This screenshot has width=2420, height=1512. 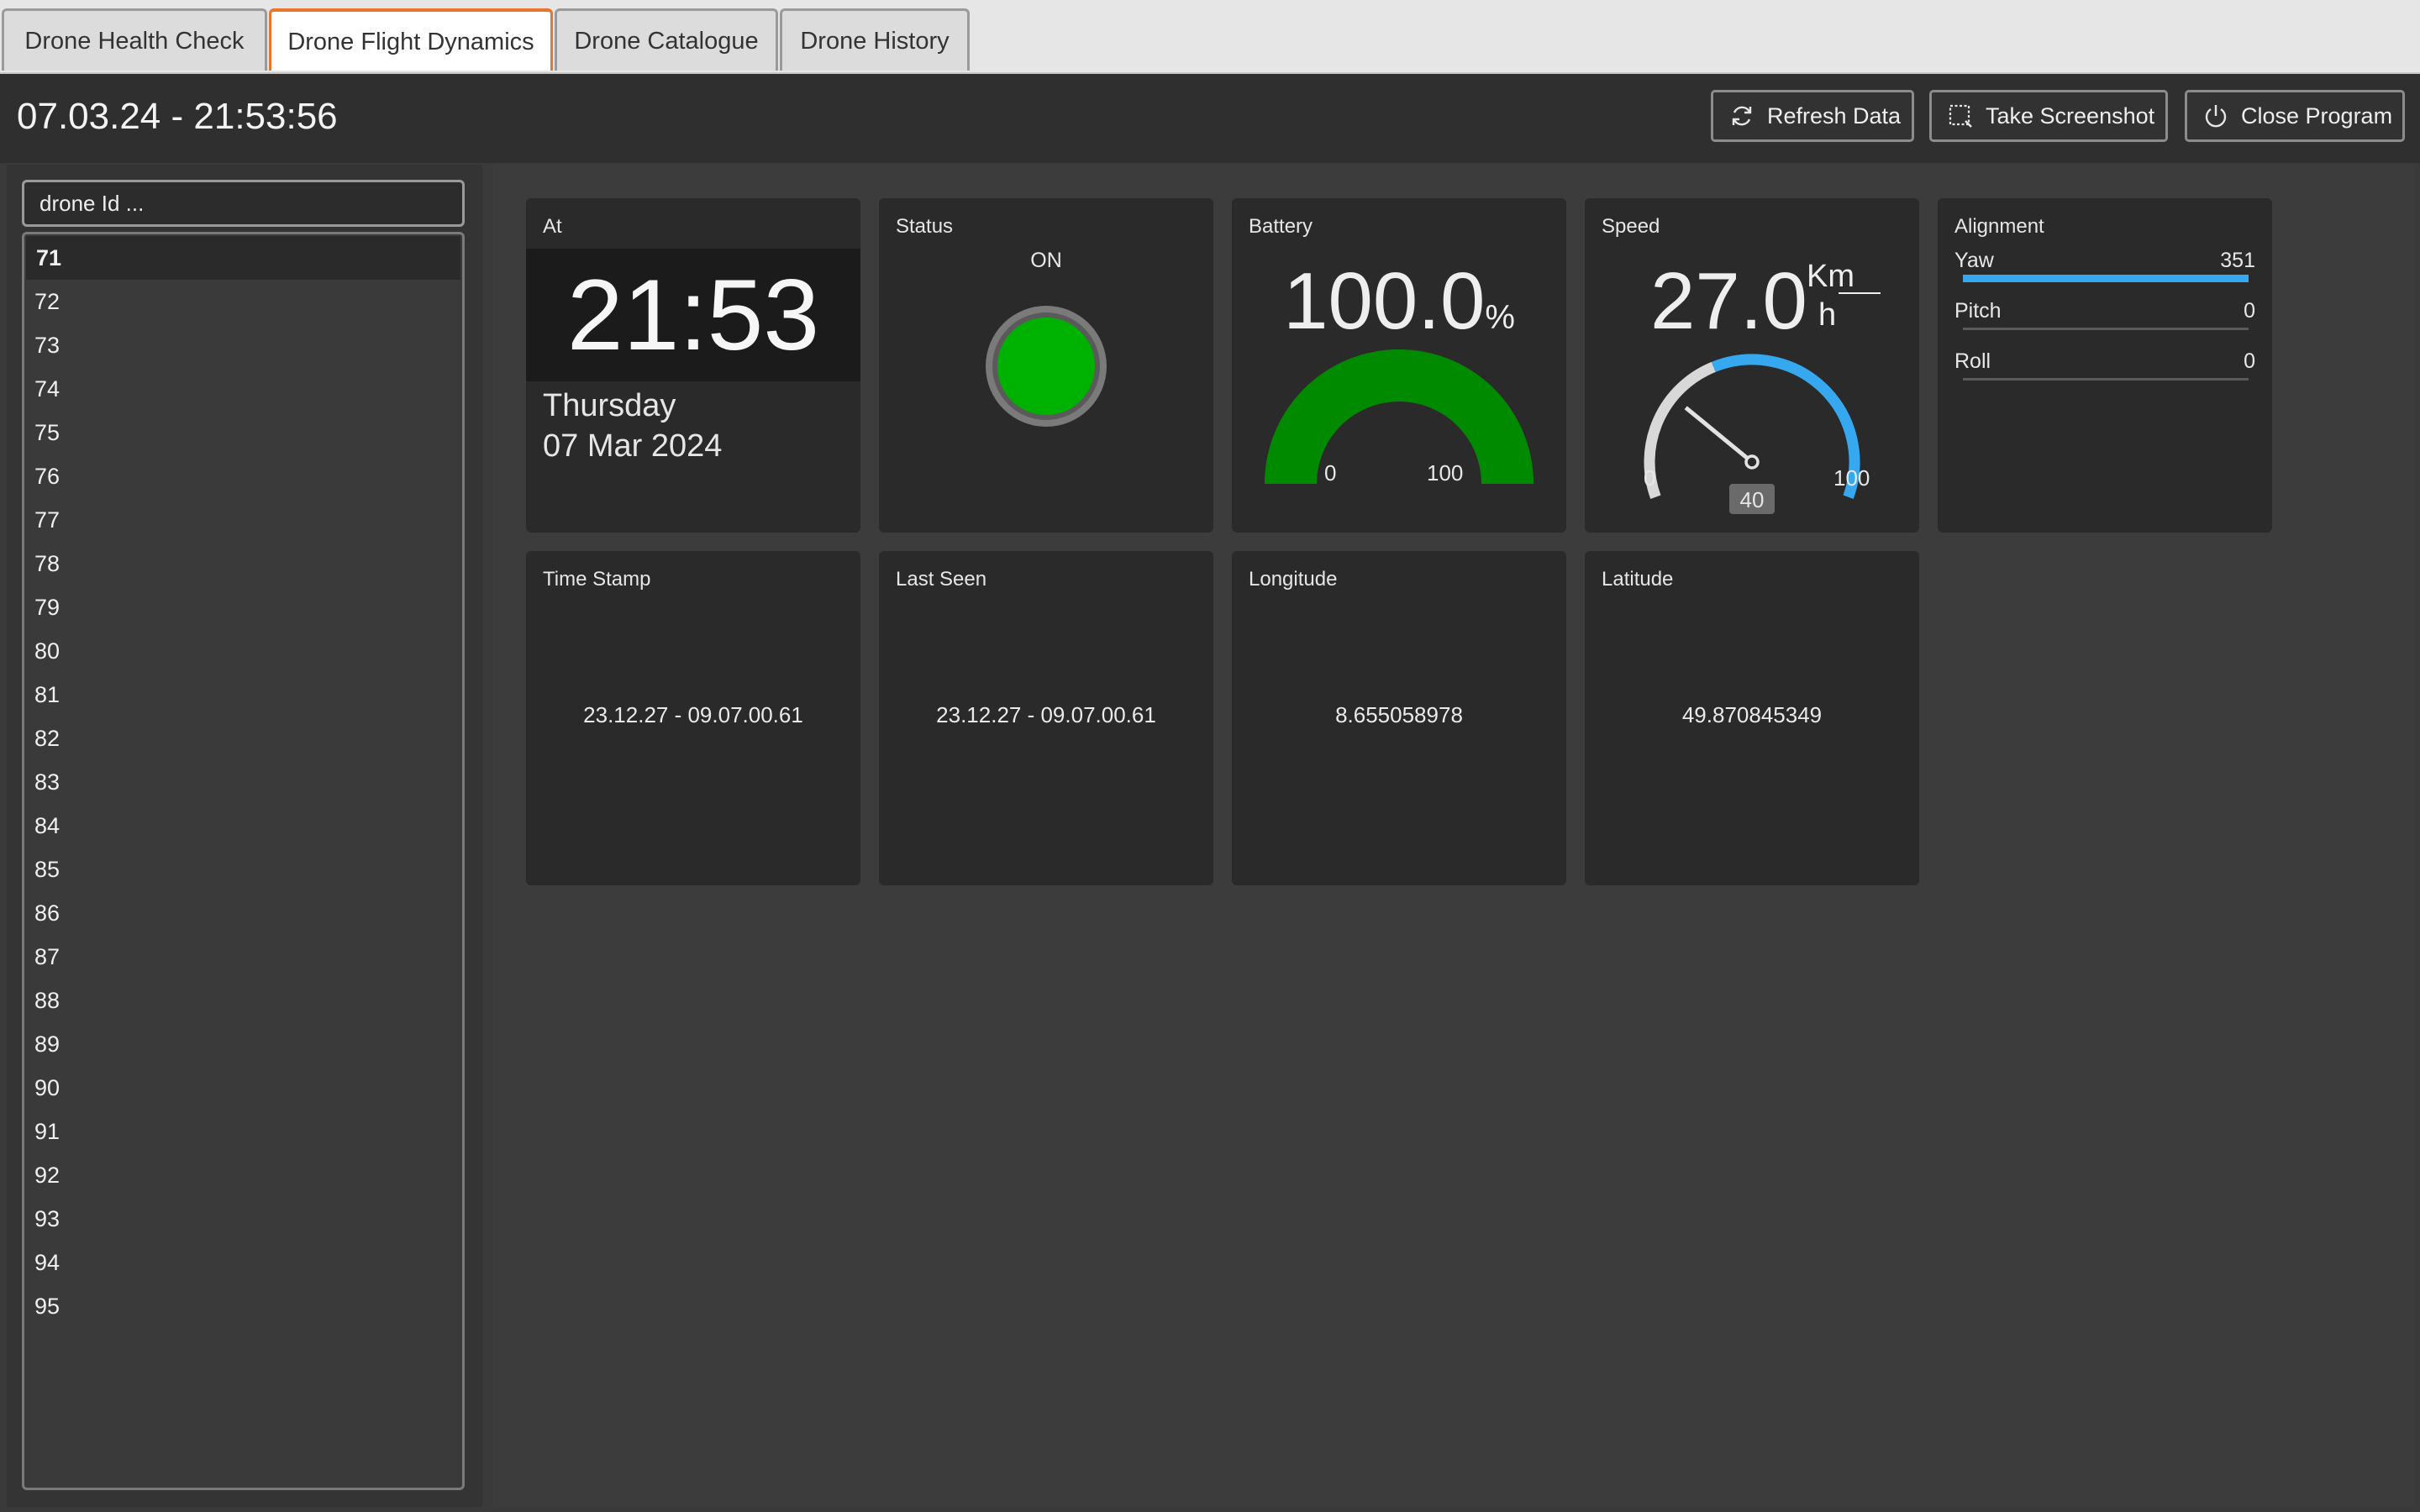 What do you see at coordinates (1650, 478) in the screenshot?
I see `speed-min-label: 0` at bounding box center [1650, 478].